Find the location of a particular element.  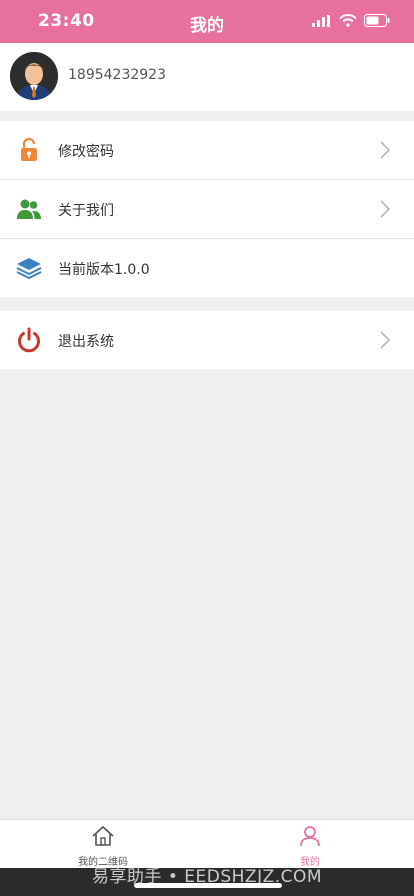

menu-item-version: 当前版本1.0.0 is located at coordinates (207, 268).